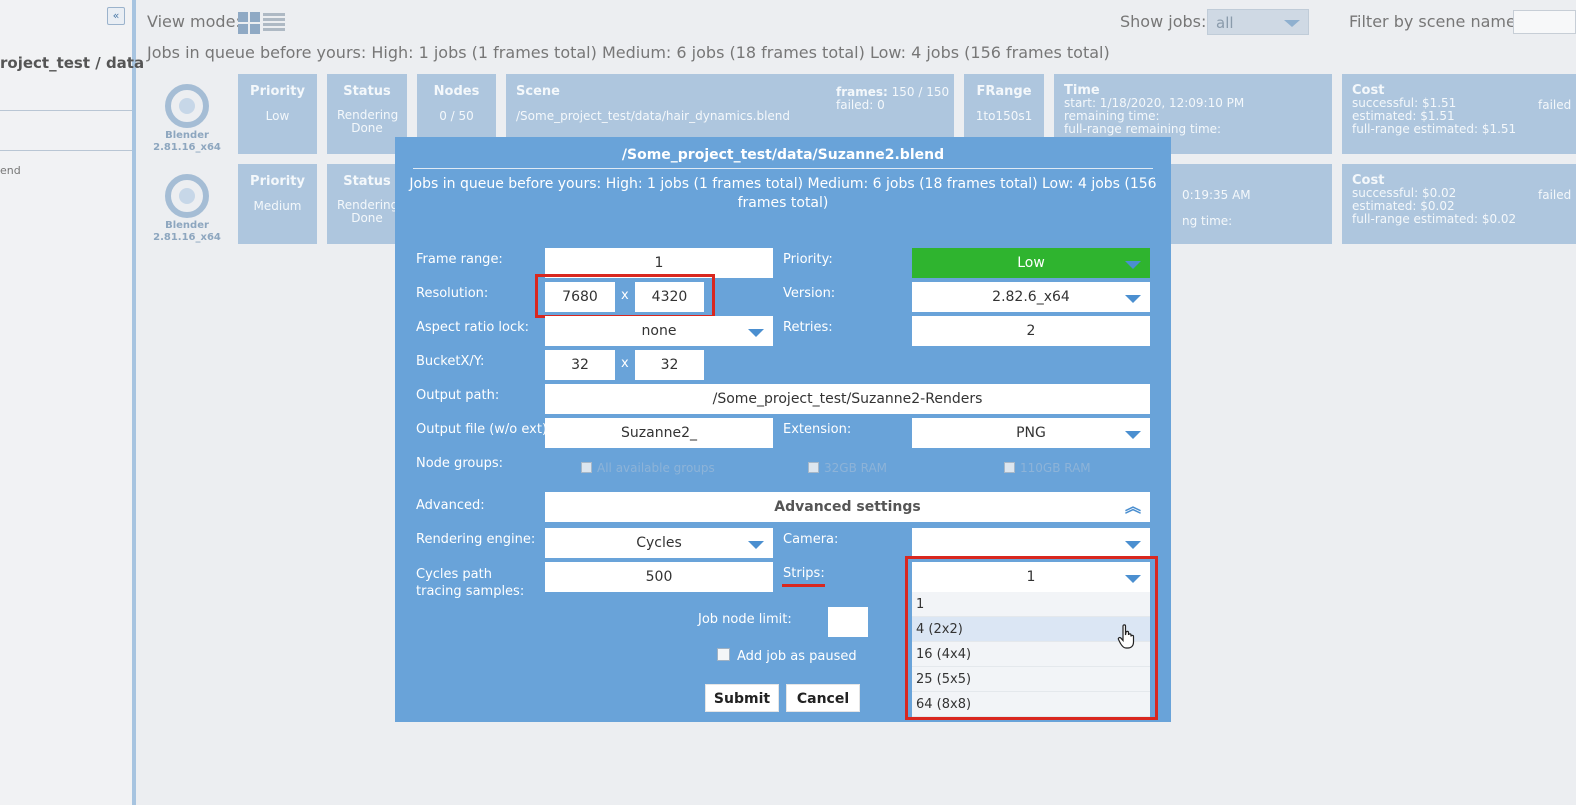 This screenshot has height=805, width=1576. What do you see at coordinates (745, 619) in the screenshot?
I see `job-node-limit-label: Job node limit:` at bounding box center [745, 619].